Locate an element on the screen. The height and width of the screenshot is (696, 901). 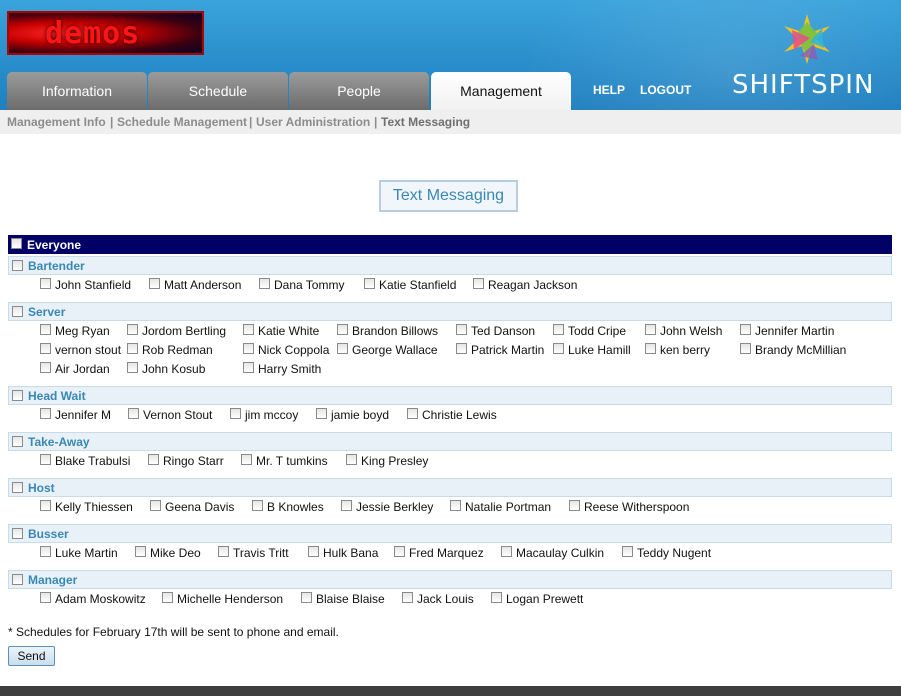
person-name: Macaulay Culkin is located at coordinates (560, 553).